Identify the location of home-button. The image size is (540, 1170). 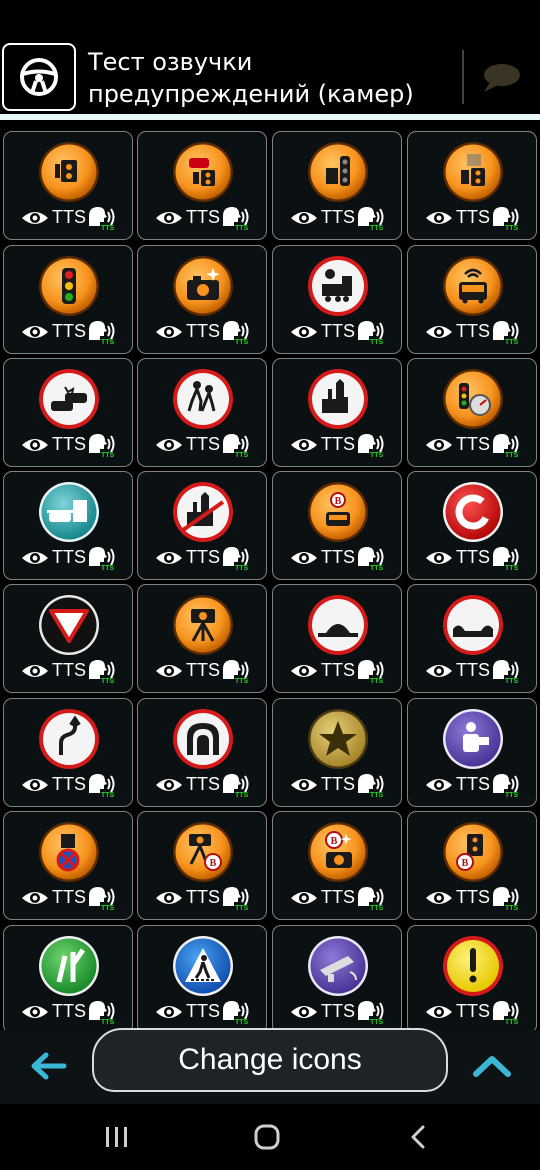
(267, 1137).